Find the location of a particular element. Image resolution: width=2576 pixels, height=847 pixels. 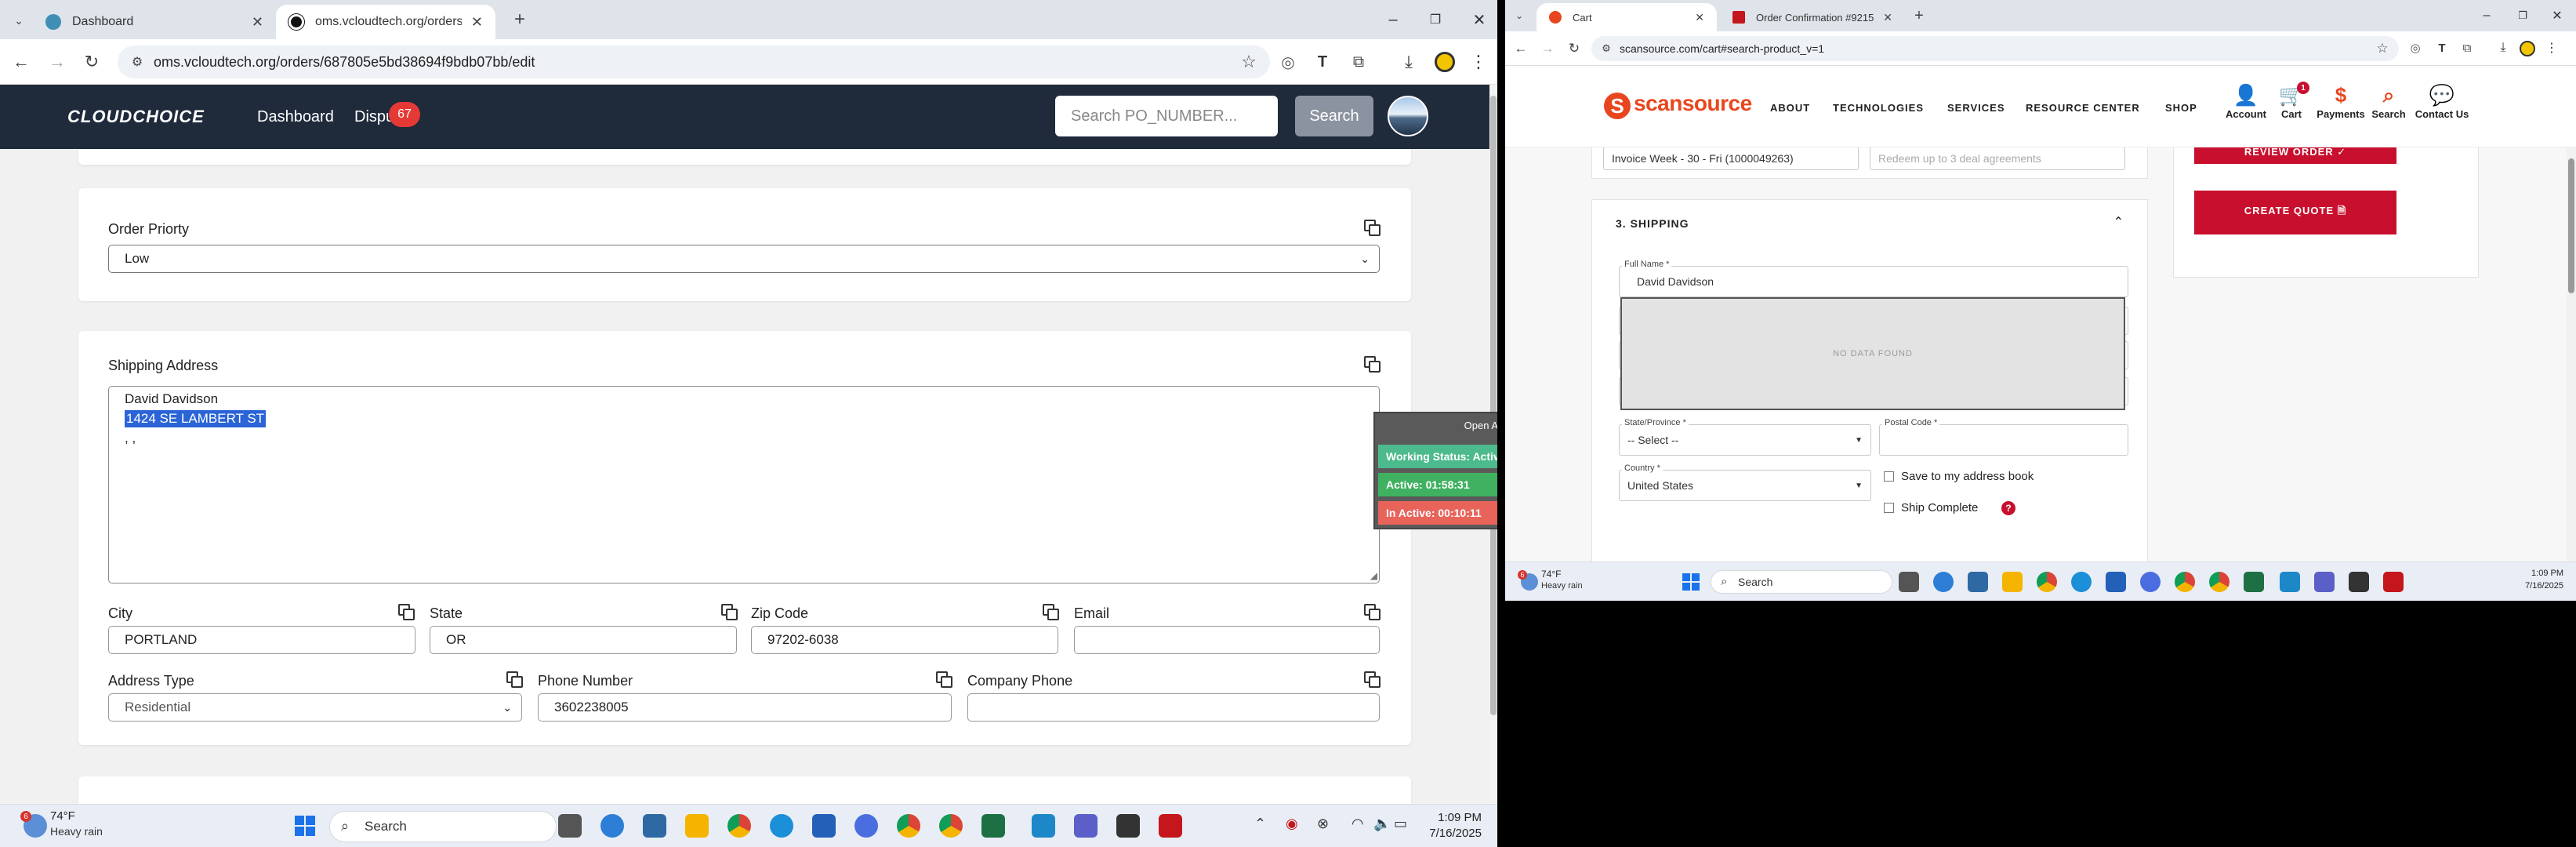

address-type-select: Residential ⌄ is located at coordinates (315, 707).